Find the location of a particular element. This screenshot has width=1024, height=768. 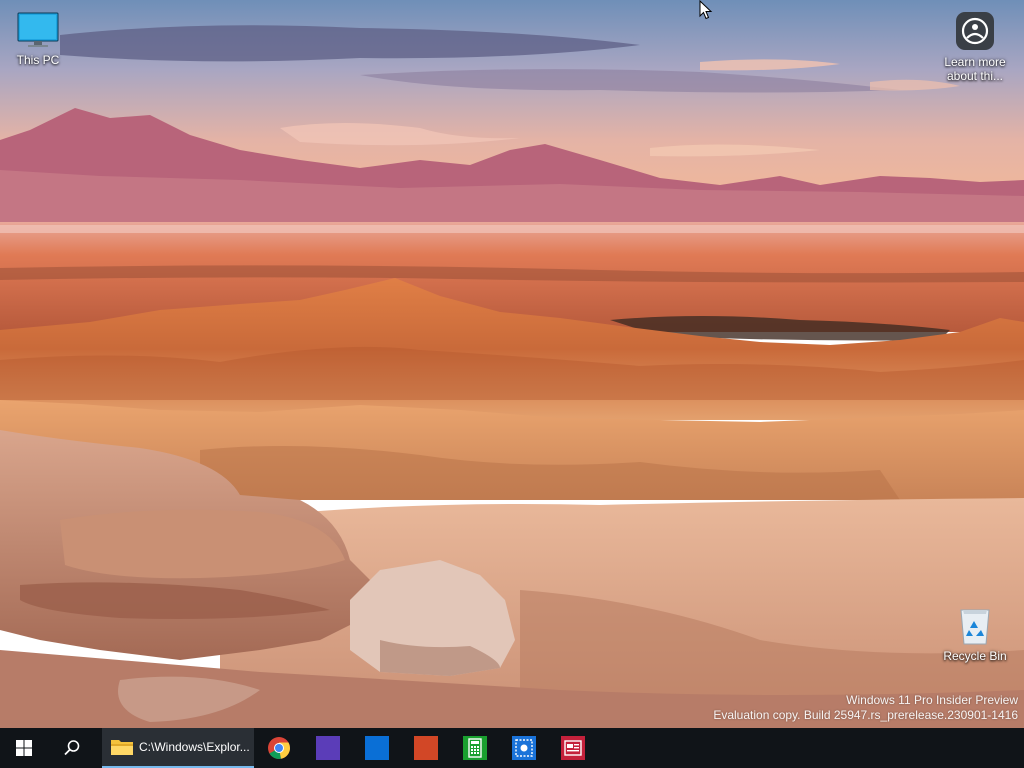

taskbar-purple-app-button is located at coordinates (327, 748).